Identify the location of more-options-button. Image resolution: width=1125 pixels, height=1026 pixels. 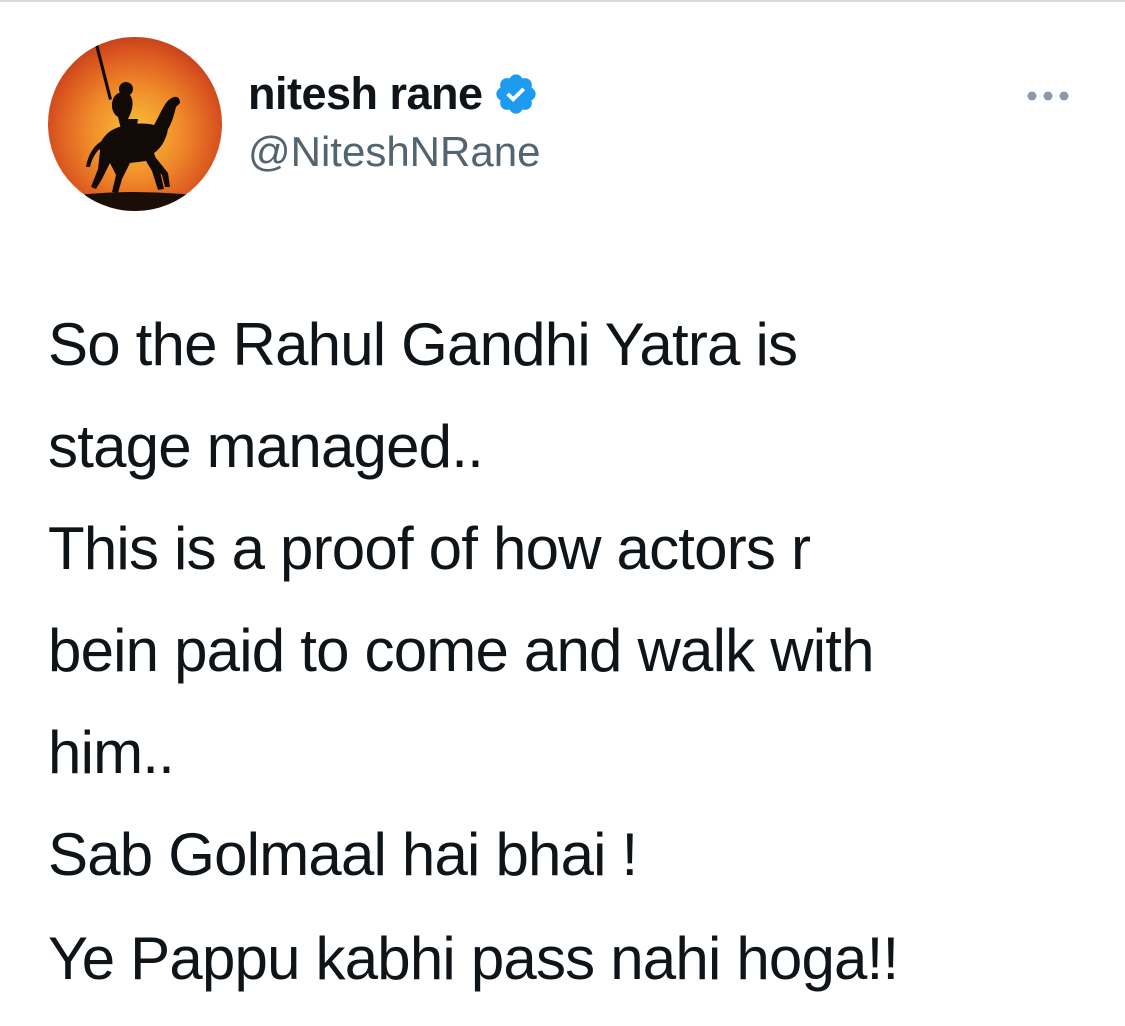
(1048, 96).